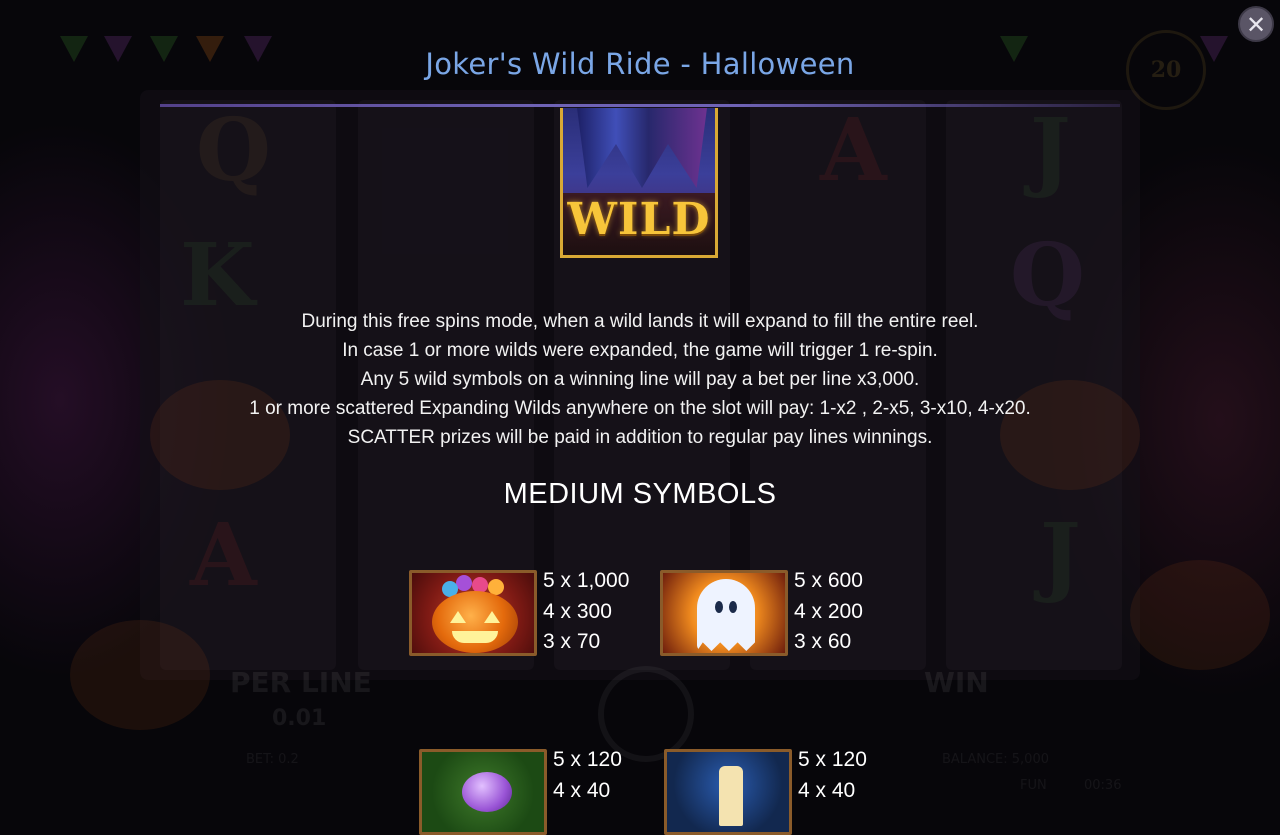 The image size is (1280, 835). What do you see at coordinates (272, 759) in the screenshot?
I see `bet-text: BET: 0.2` at bounding box center [272, 759].